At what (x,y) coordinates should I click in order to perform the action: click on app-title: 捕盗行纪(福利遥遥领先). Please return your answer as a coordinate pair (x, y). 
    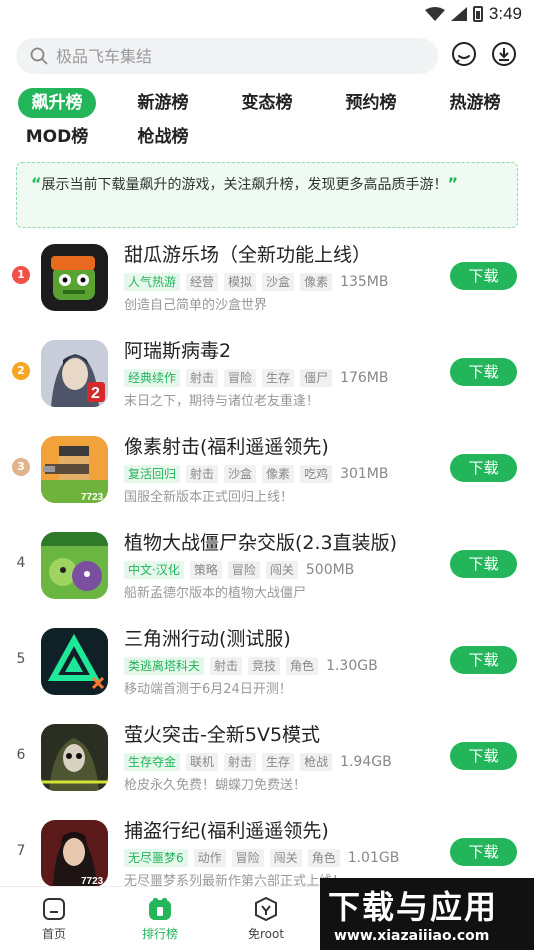
    Looking at the image, I should click on (226, 829).